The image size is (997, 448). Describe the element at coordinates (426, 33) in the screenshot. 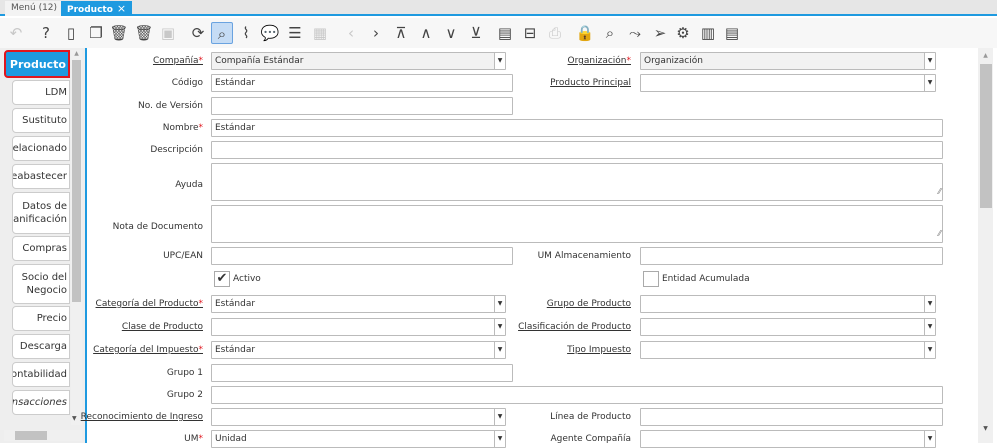

I see `parent-record-icon: ∧` at that location.